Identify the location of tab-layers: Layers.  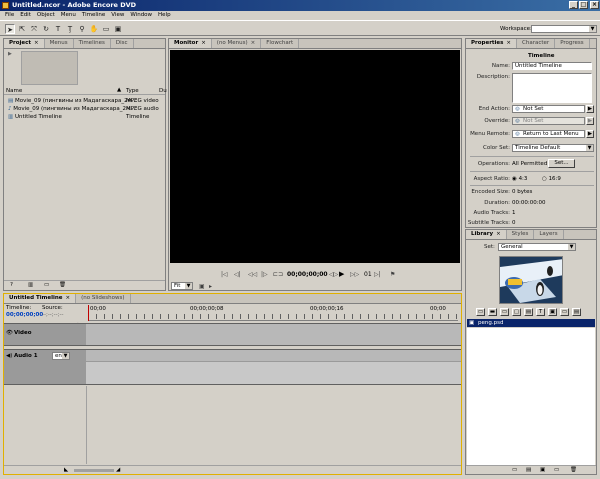
(549, 234).